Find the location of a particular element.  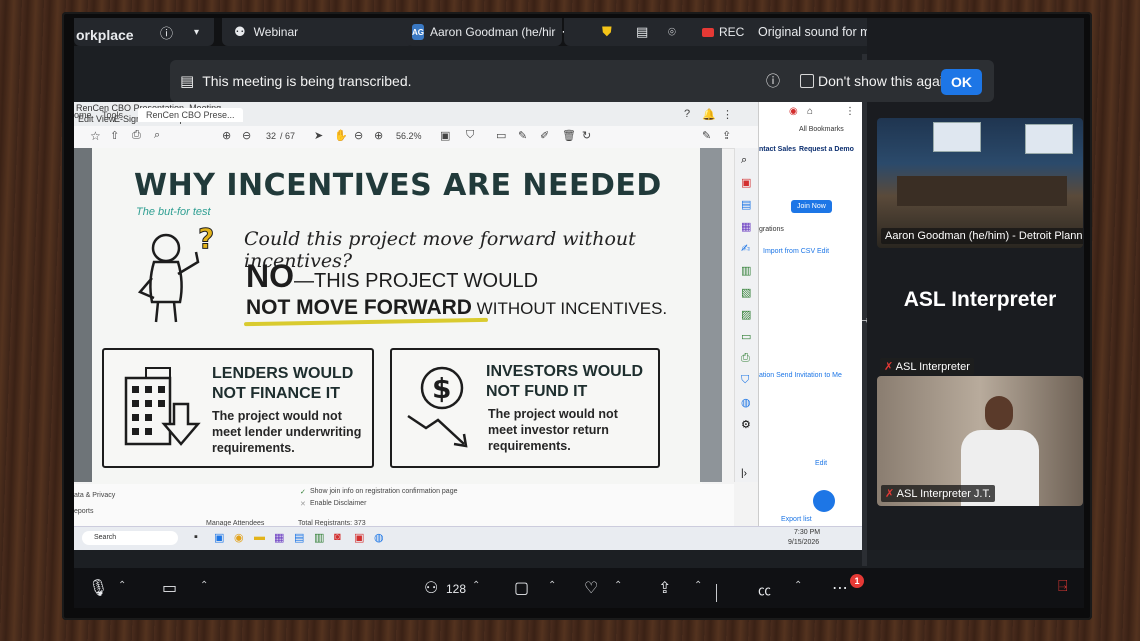

redact-icon: ◍ is located at coordinates (746, 402).